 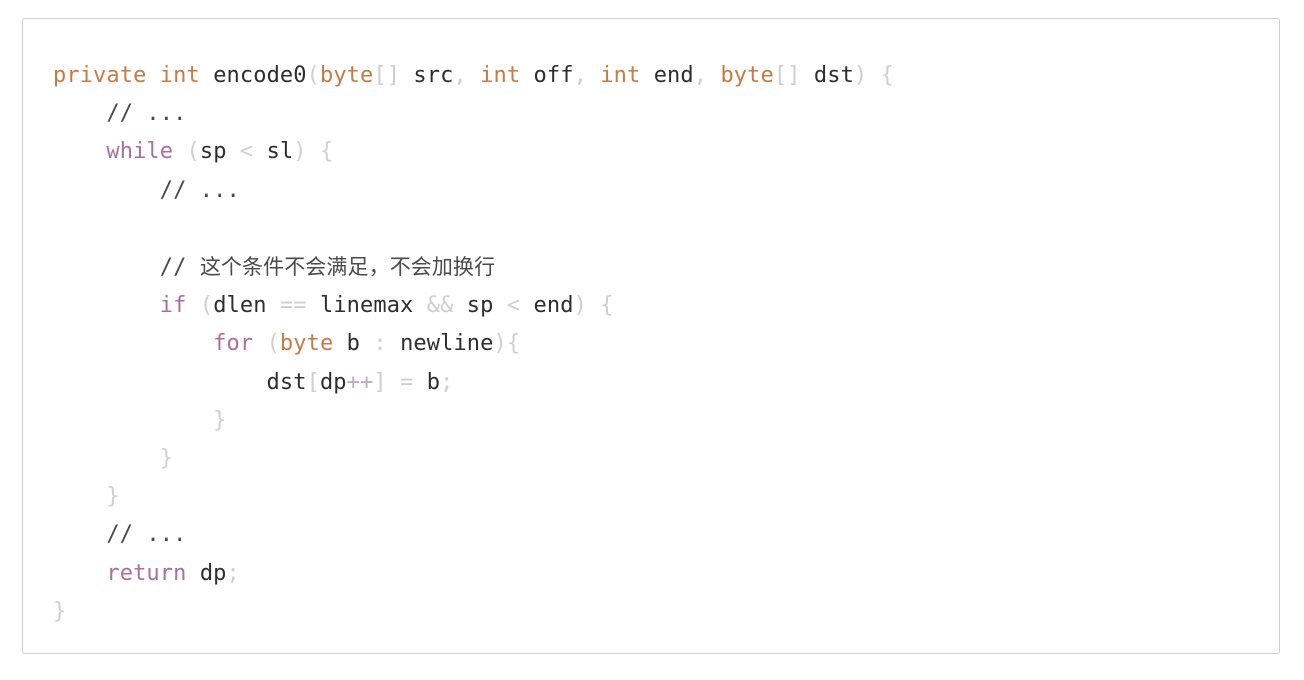 I want to click on code-token-punc: ==, so click(x=293, y=306).